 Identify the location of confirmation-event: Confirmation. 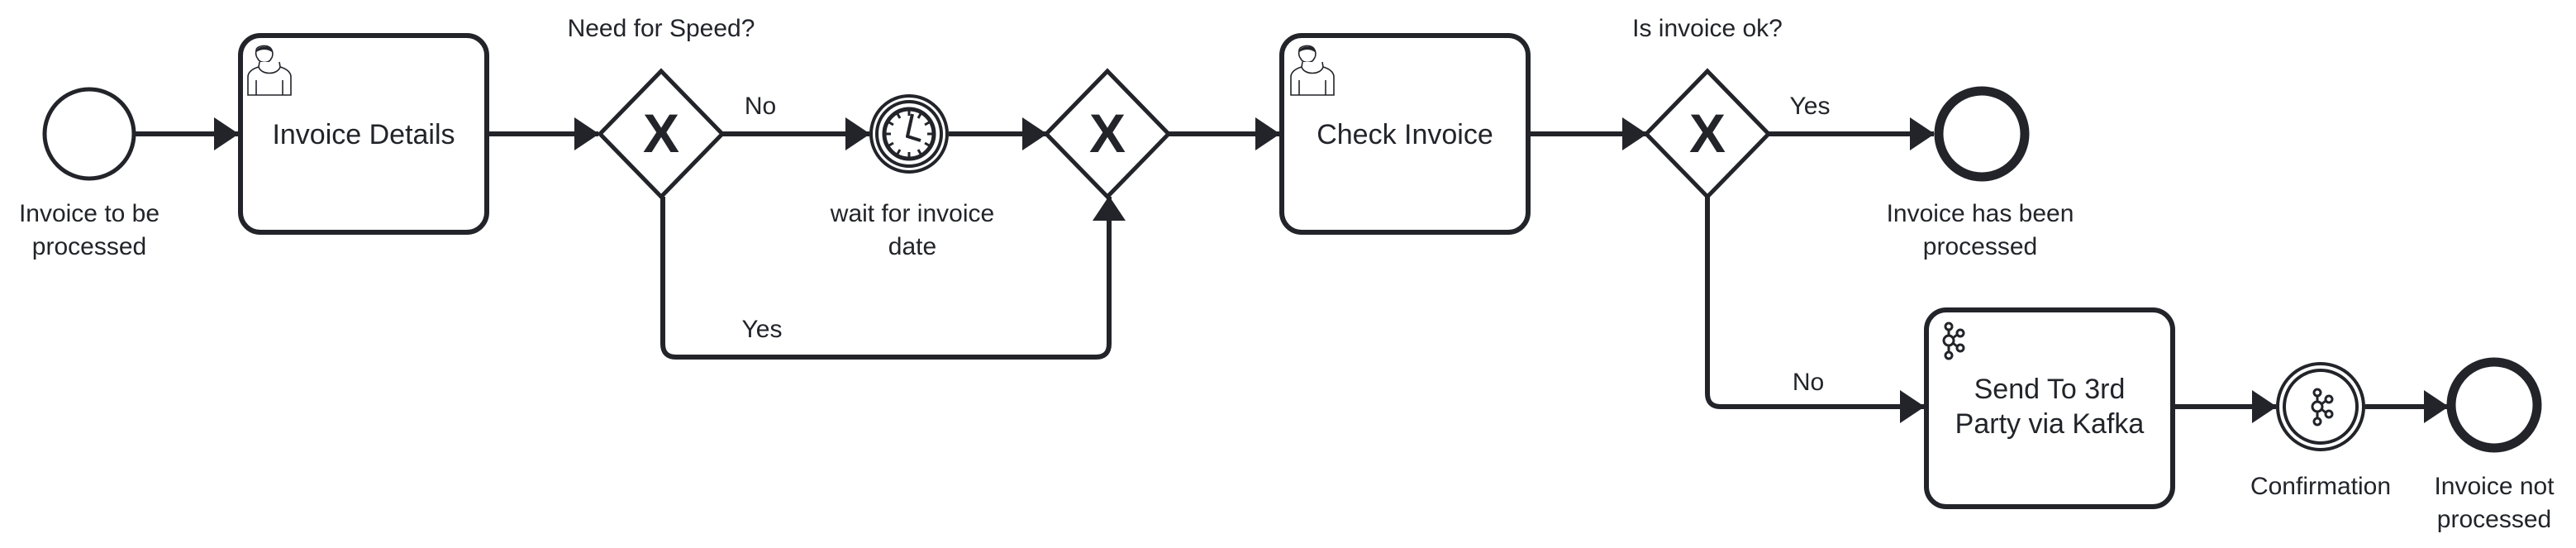
(2321, 431).